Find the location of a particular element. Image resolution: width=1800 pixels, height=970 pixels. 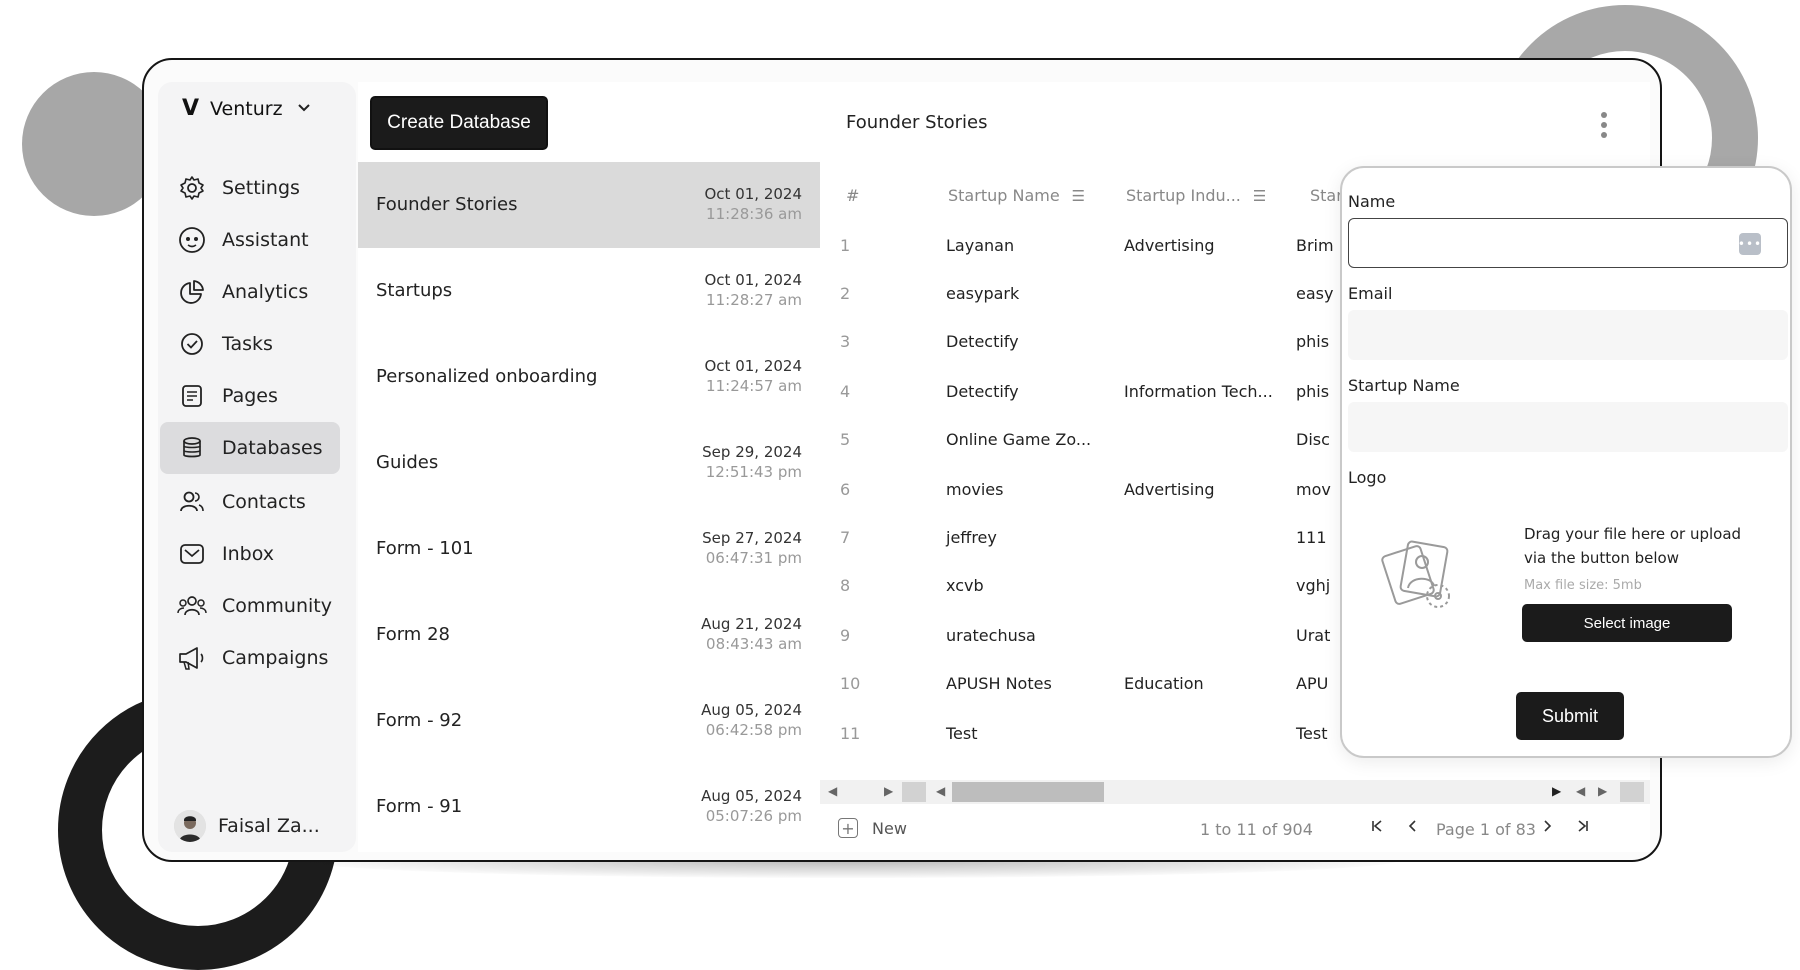

startup-name-cell: APUSH Notes is located at coordinates (999, 683).